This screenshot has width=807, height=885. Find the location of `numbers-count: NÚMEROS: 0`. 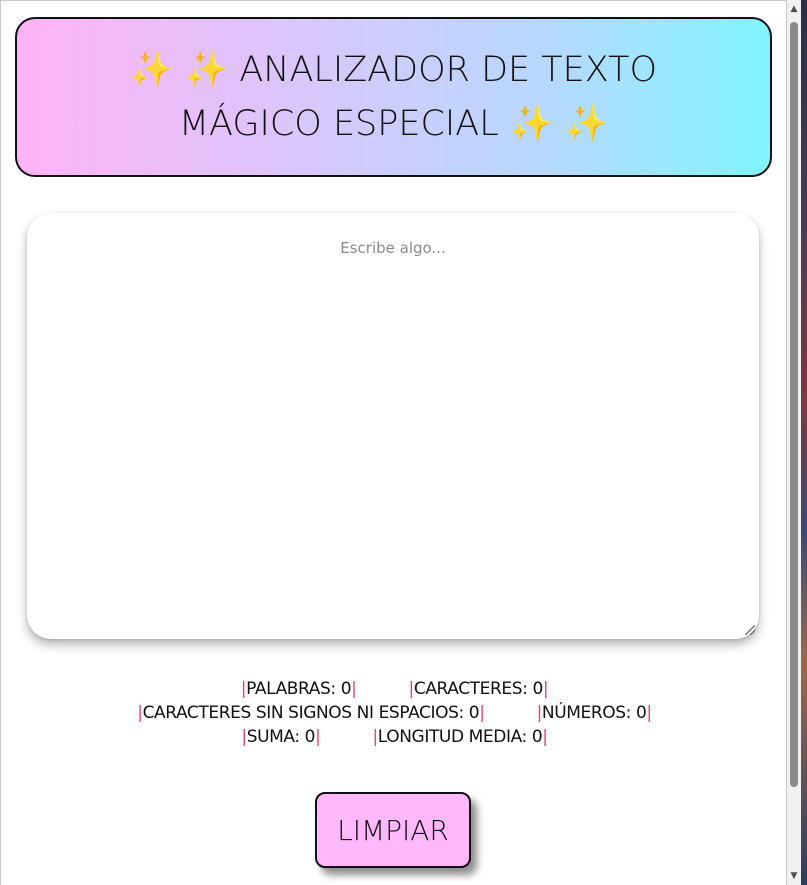

numbers-count: NÚMEROS: 0 is located at coordinates (594, 713).